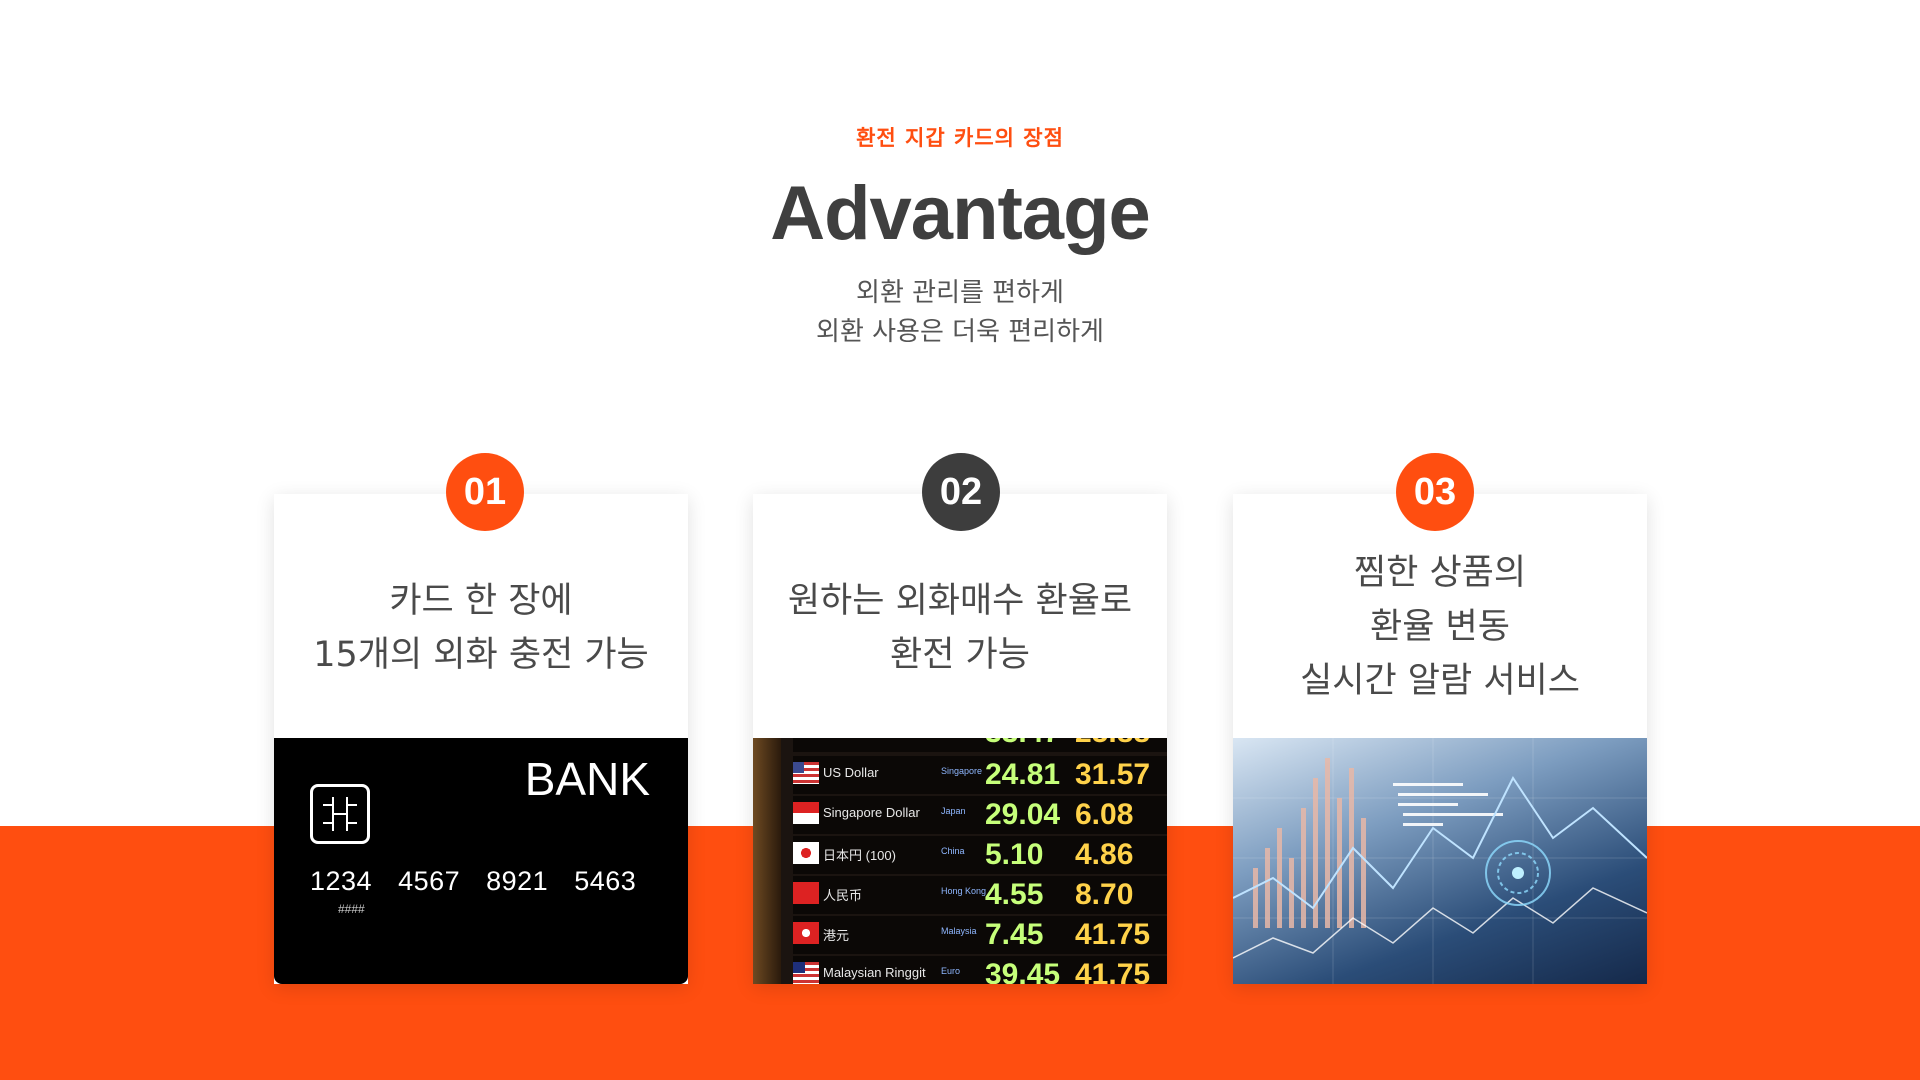  What do you see at coordinates (1104, 854) in the screenshot?
I see `board-value: 4.86` at bounding box center [1104, 854].